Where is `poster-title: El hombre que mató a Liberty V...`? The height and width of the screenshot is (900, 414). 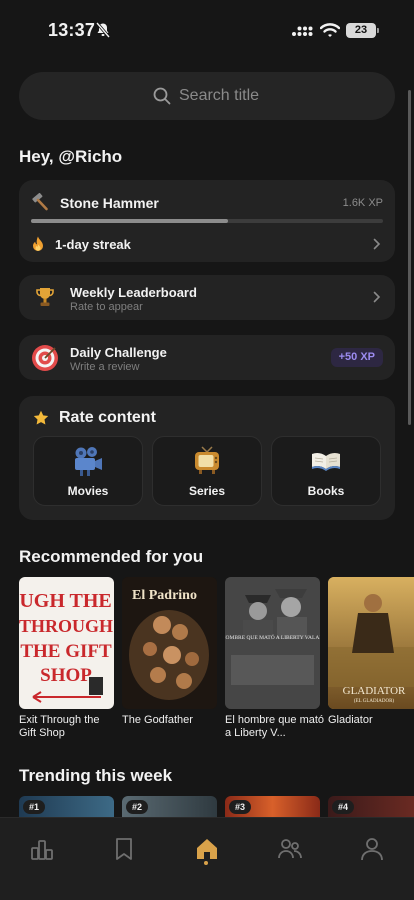
poster-title: El hombre que mató a Liberty V... is located at coordinates (275, 726).